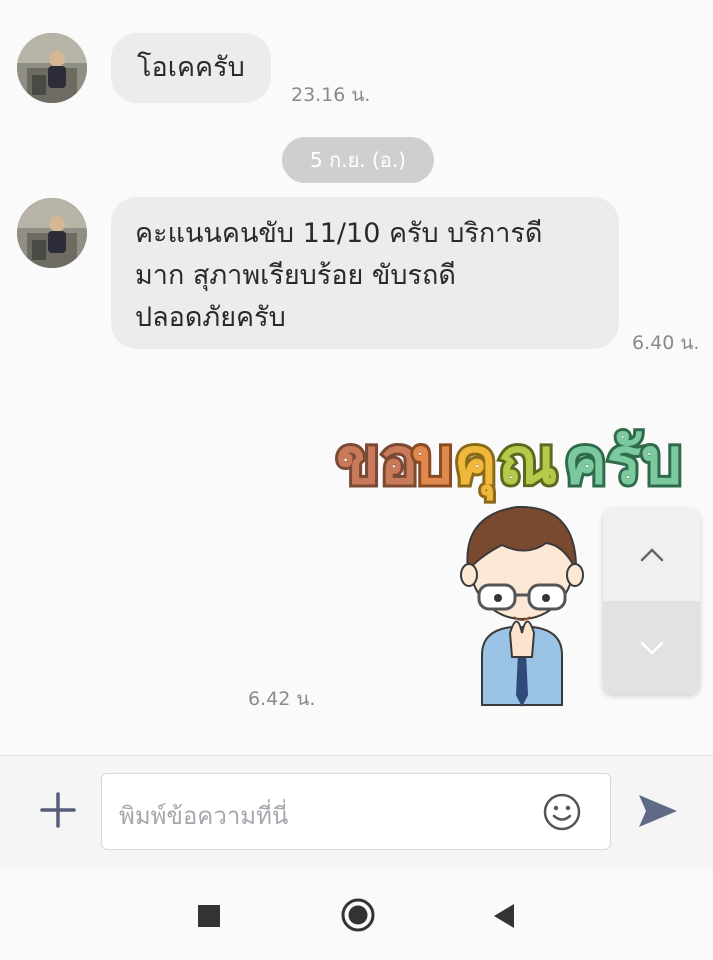  I want to click on circle-icon, so click(358, 915).